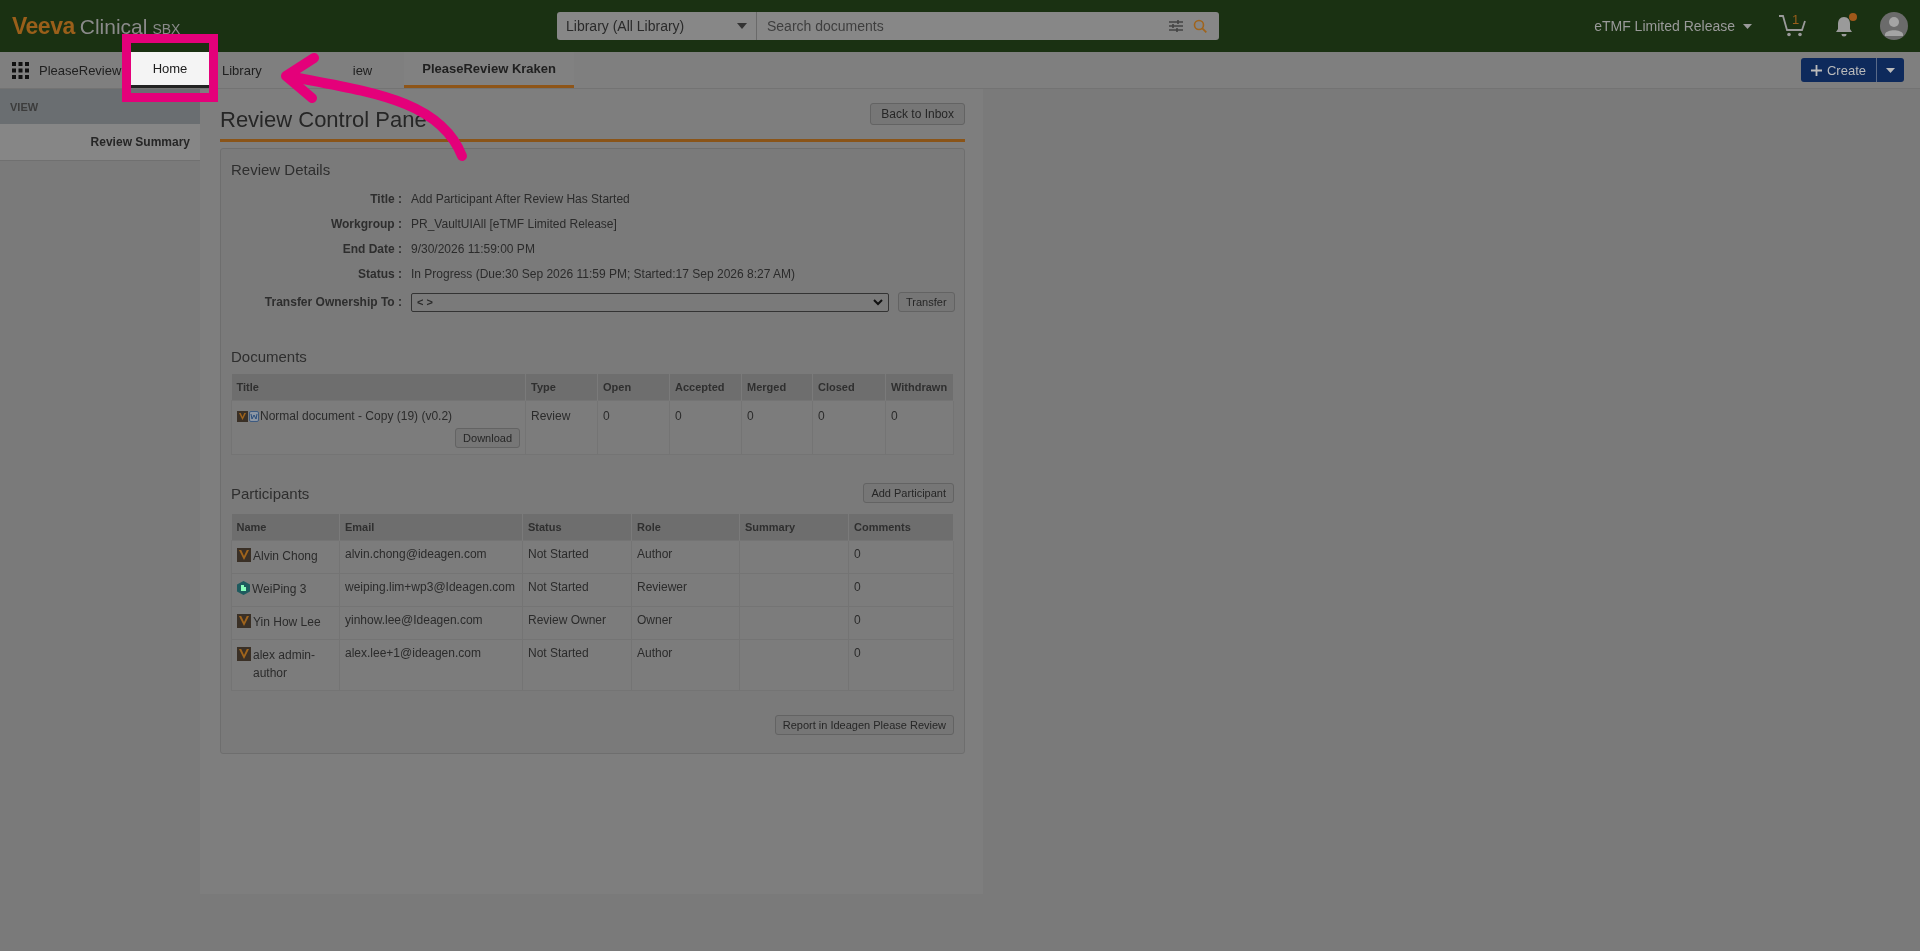  What do you see at coordinates (919, 387) in the screenshot?
I see `column-header: Withdrawn` at bounding box center [919, 387].